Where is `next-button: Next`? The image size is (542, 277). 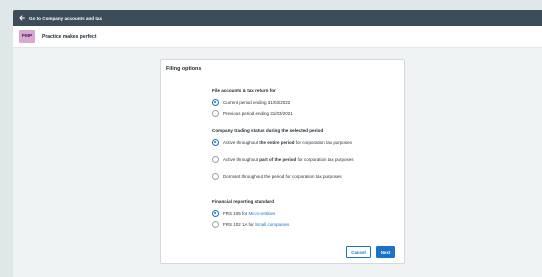 next-button: Next is located at coordinates (385, 252).